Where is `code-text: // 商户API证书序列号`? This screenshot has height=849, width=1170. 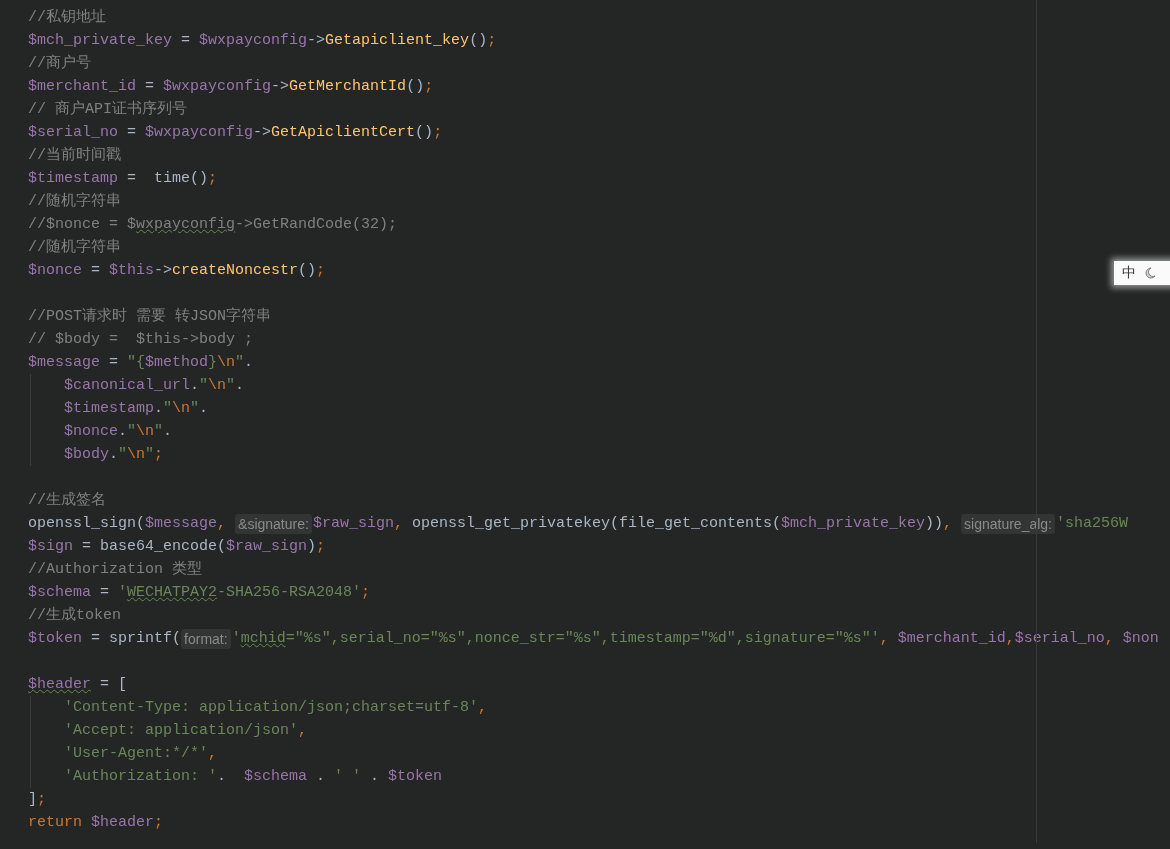
code-text: // 商户API证书序列号 is located at coordinates (107, 109).